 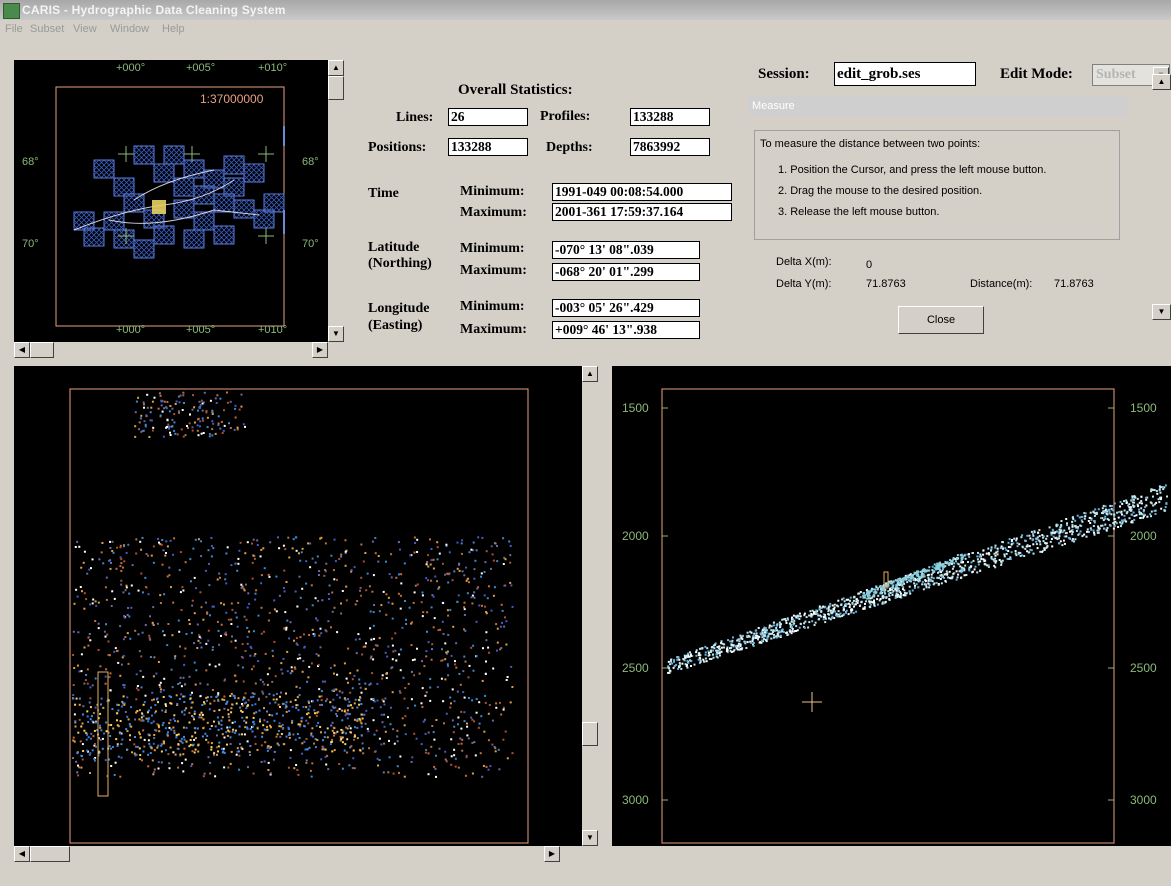 What do you see at coordinates (1143, 408) in the screenshot?
I see `profile-ylabel-right-0: 1500` at bounding box center [1143, 408].